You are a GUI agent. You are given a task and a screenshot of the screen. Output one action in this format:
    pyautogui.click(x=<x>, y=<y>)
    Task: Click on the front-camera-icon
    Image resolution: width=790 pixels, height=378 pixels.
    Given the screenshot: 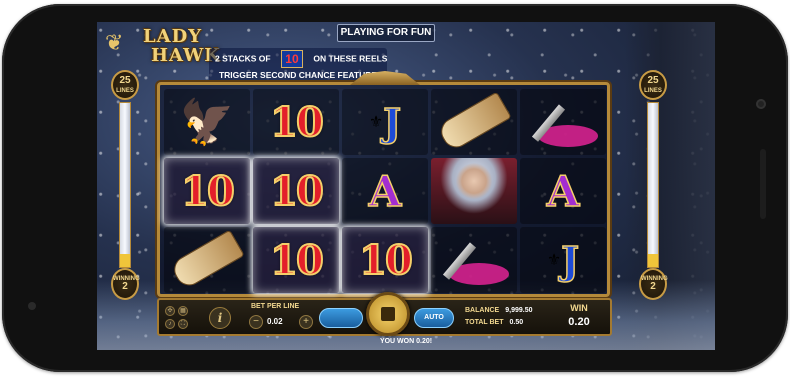 What is the action you would take?
    pyautogui.click(x=32, y=306)
    